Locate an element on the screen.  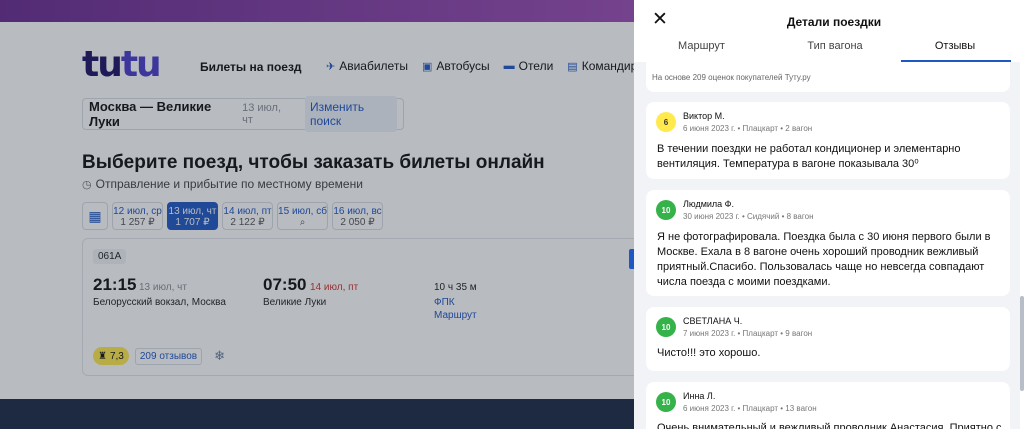
review-meta: 30 июня 2023 г. • Сидячий • 8 вагон is located at coordinates (748, 216).